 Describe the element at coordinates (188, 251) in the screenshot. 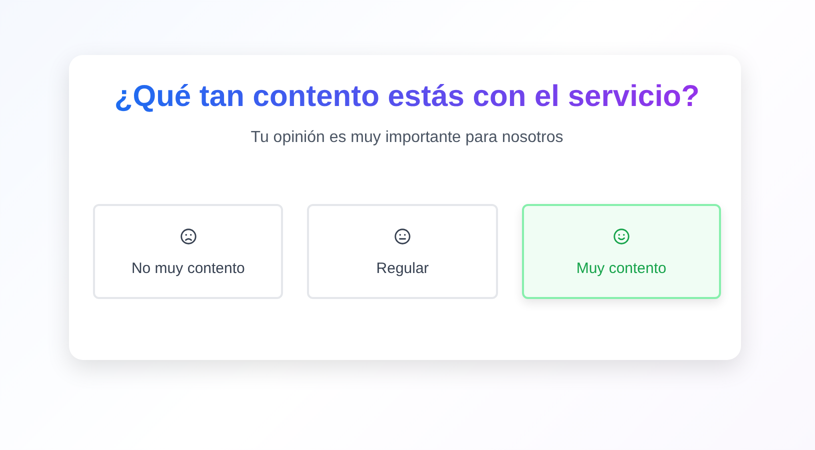

I see `rating-option: No muy contento` at that location.